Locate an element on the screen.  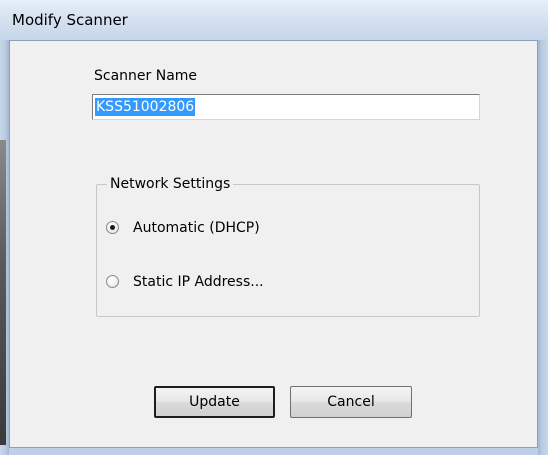
title-bar: Modify Scanner is located at coordinates (274, 20).